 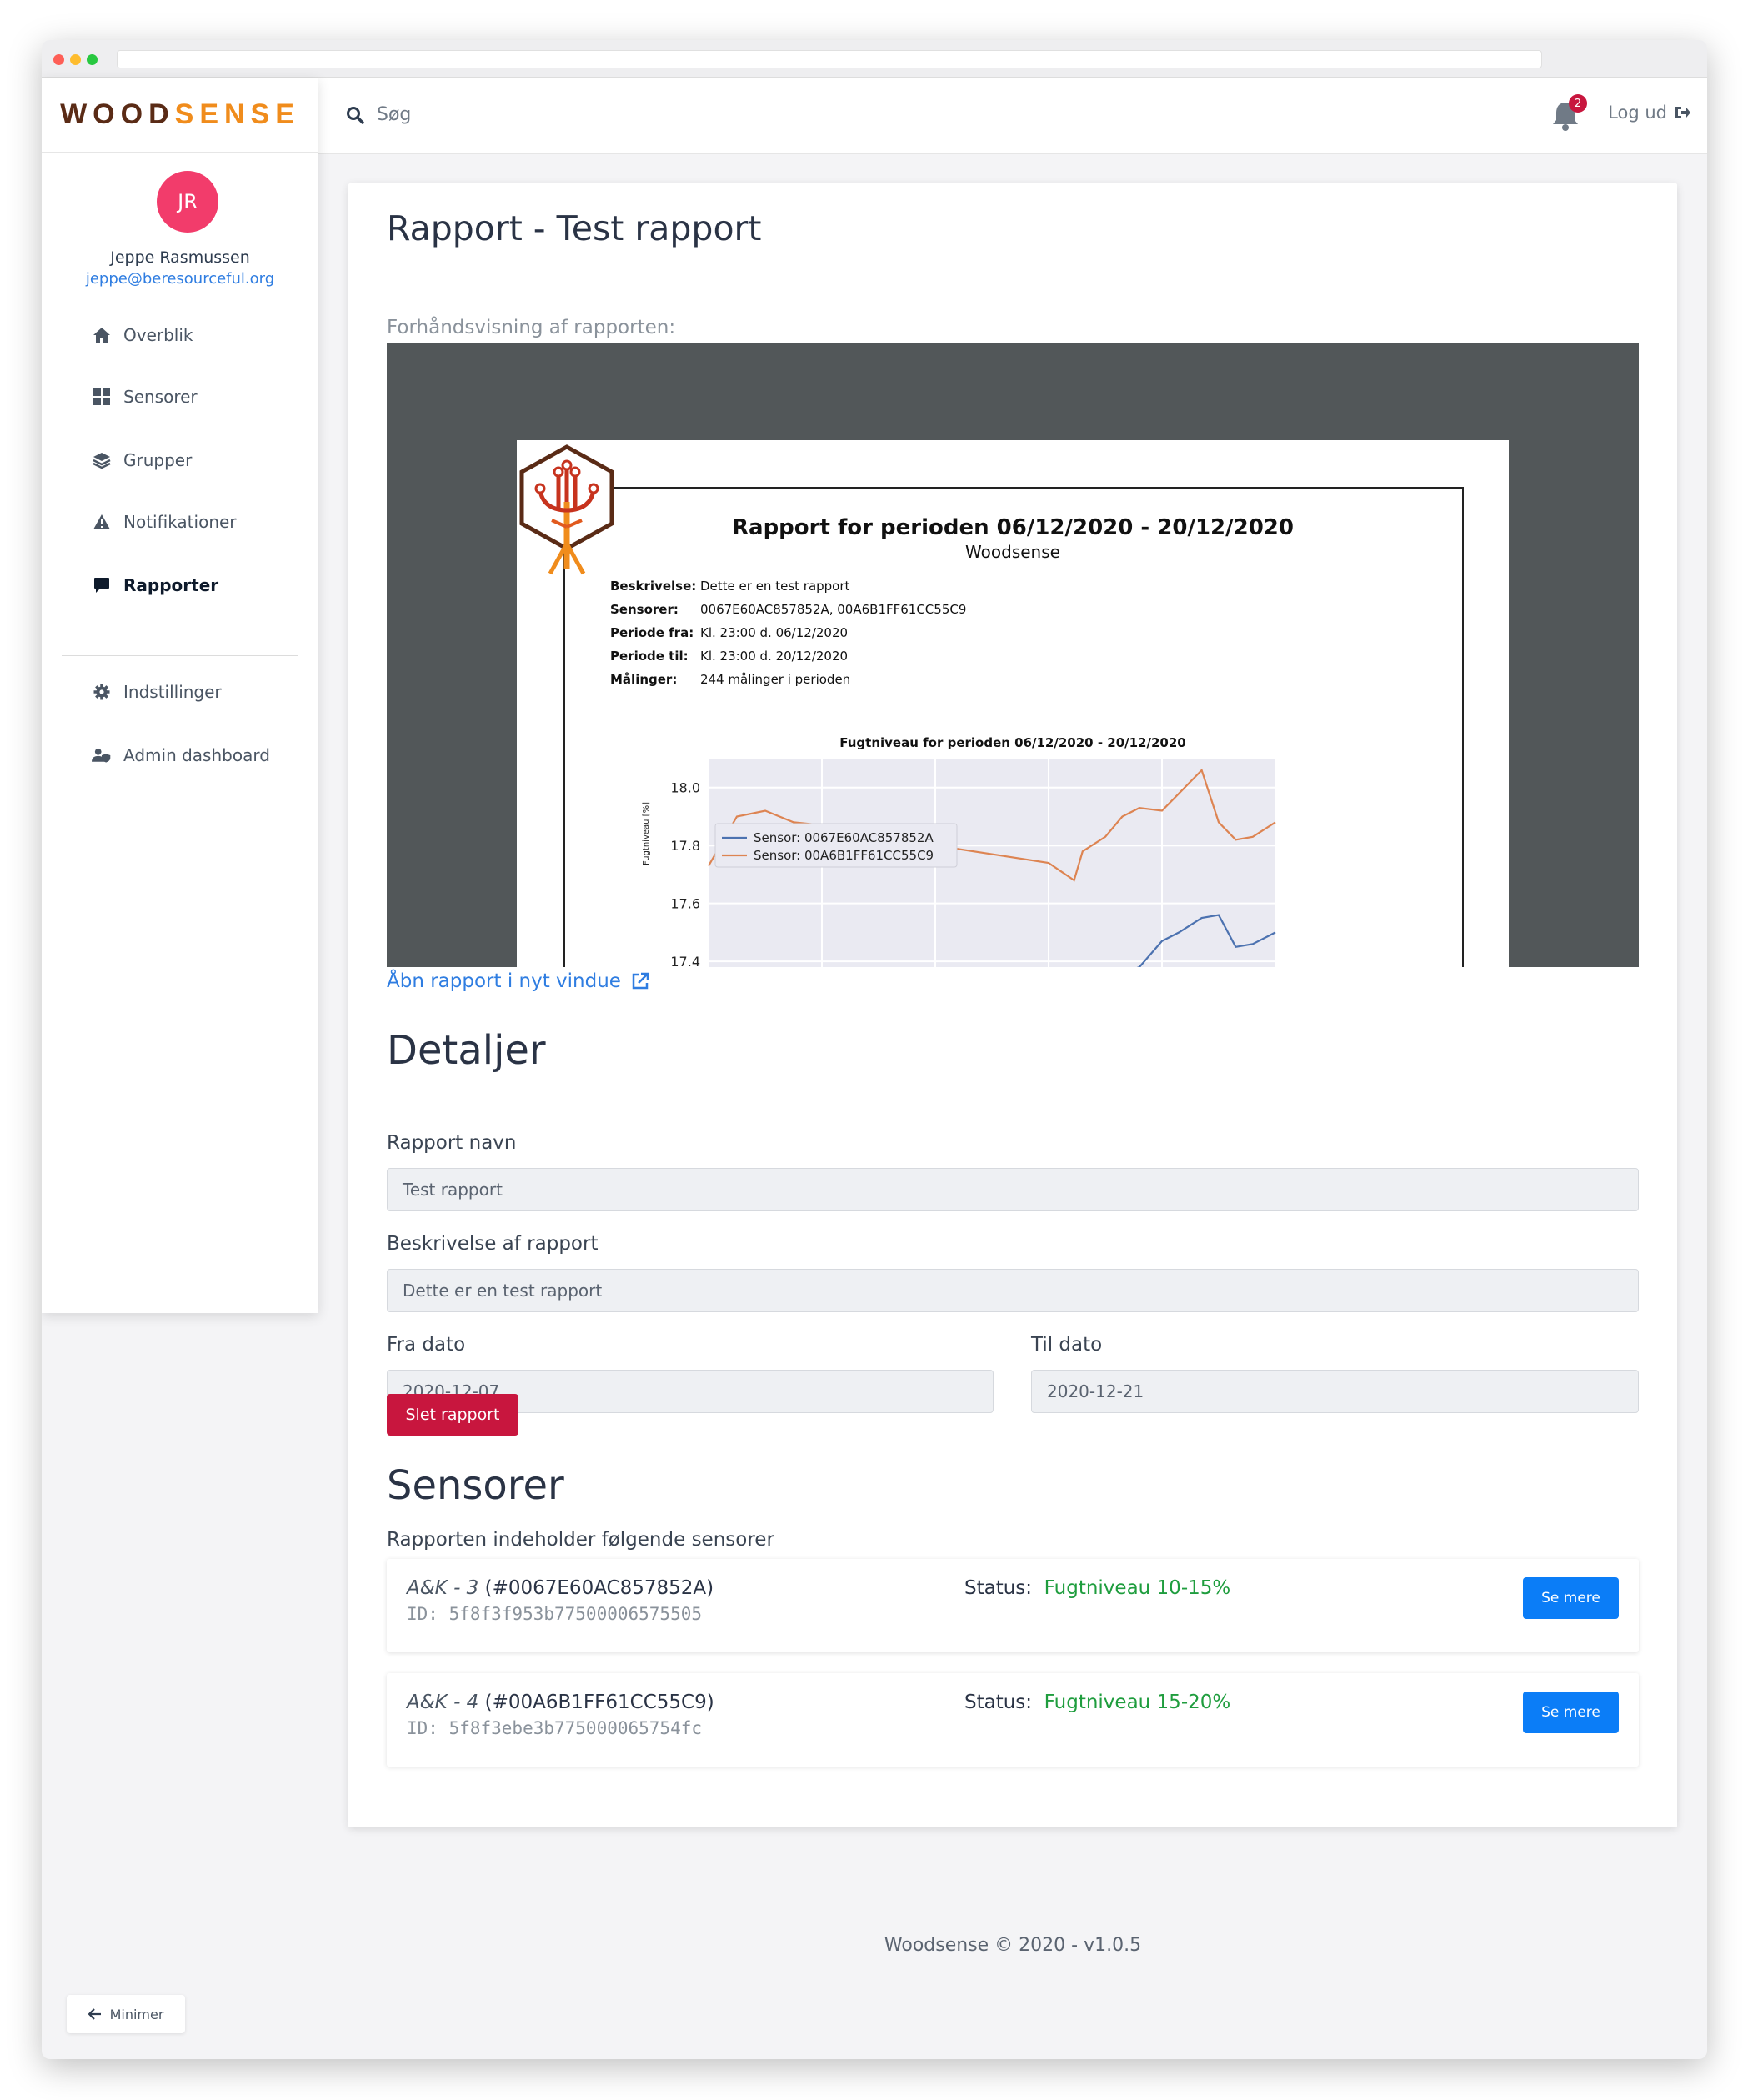 What do you see at coordinates (1012, 552) in the screenshot?
I see `report-subtitle: Woodsense` at bounding box center [1012, 552].